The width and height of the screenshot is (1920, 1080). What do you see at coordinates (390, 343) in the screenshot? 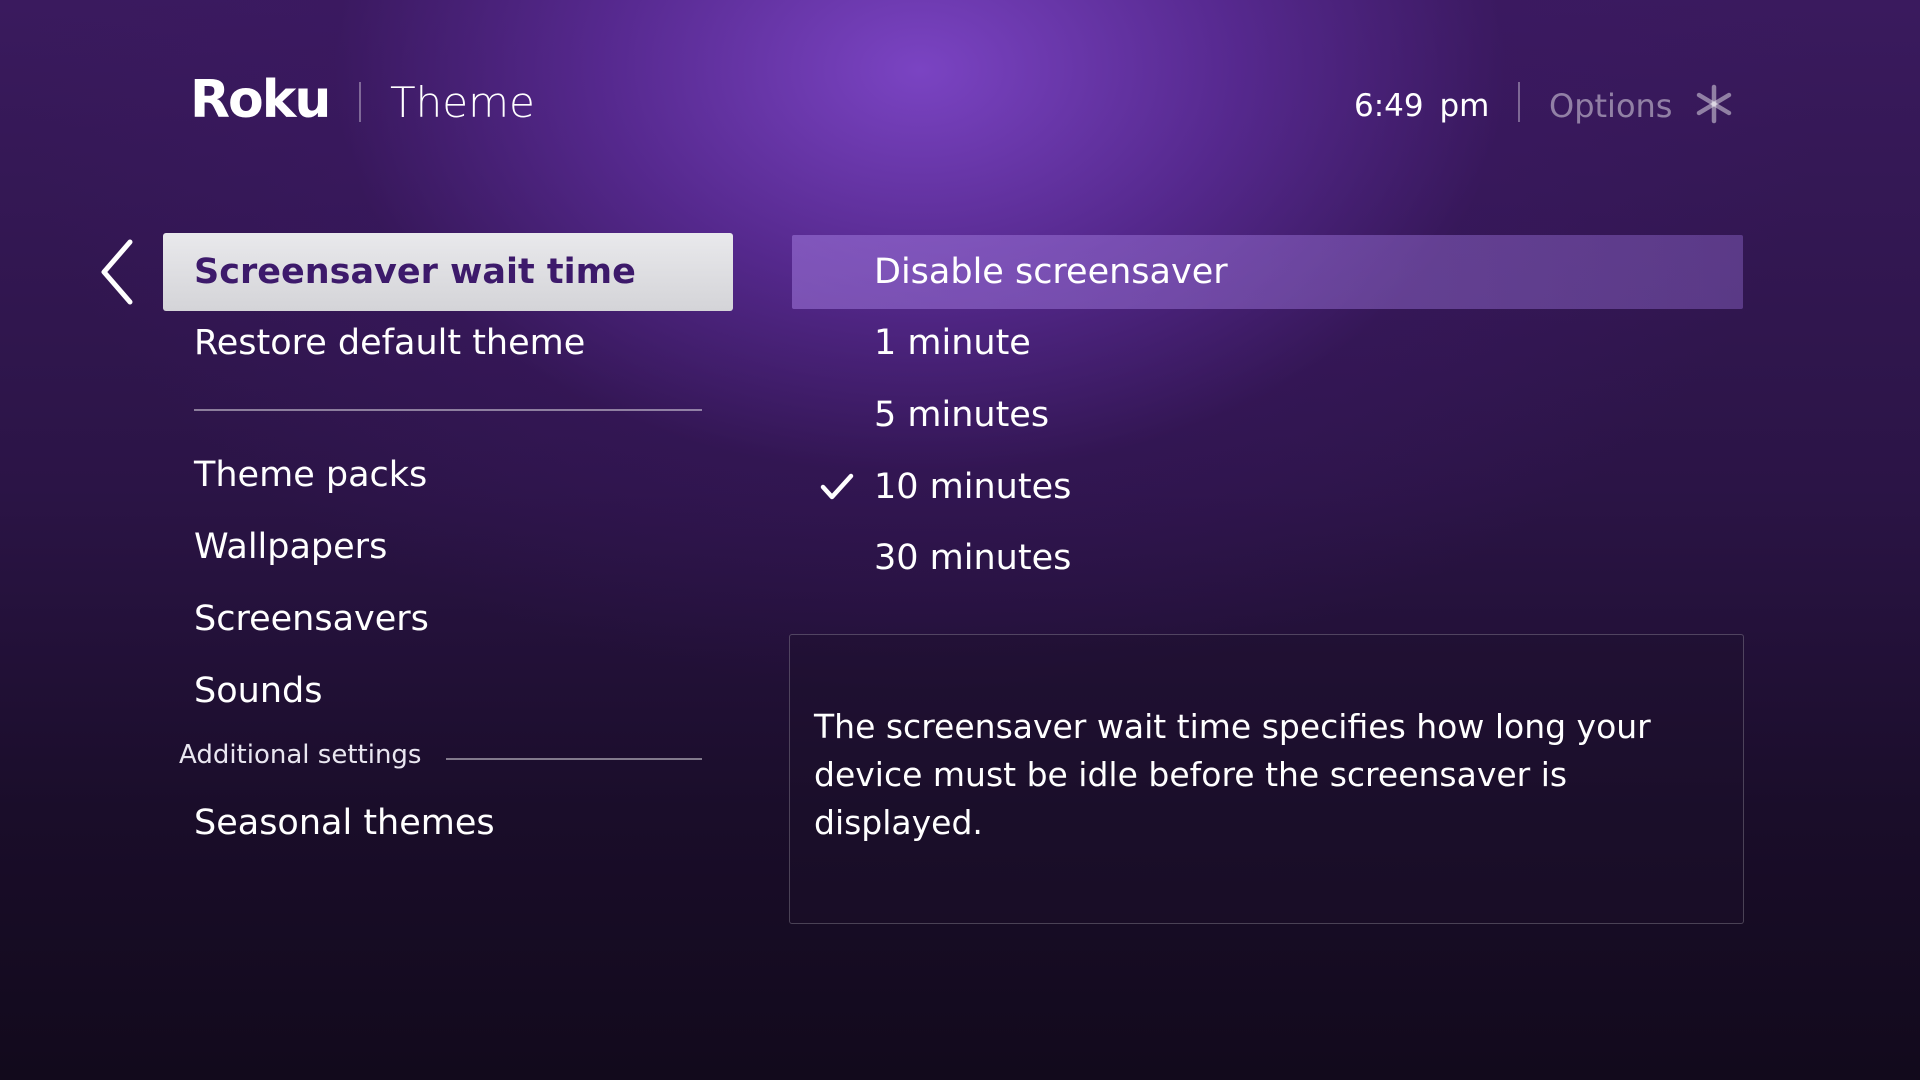
I see `menu-item-label: Restore default theme` at bounding box center [390, 343].